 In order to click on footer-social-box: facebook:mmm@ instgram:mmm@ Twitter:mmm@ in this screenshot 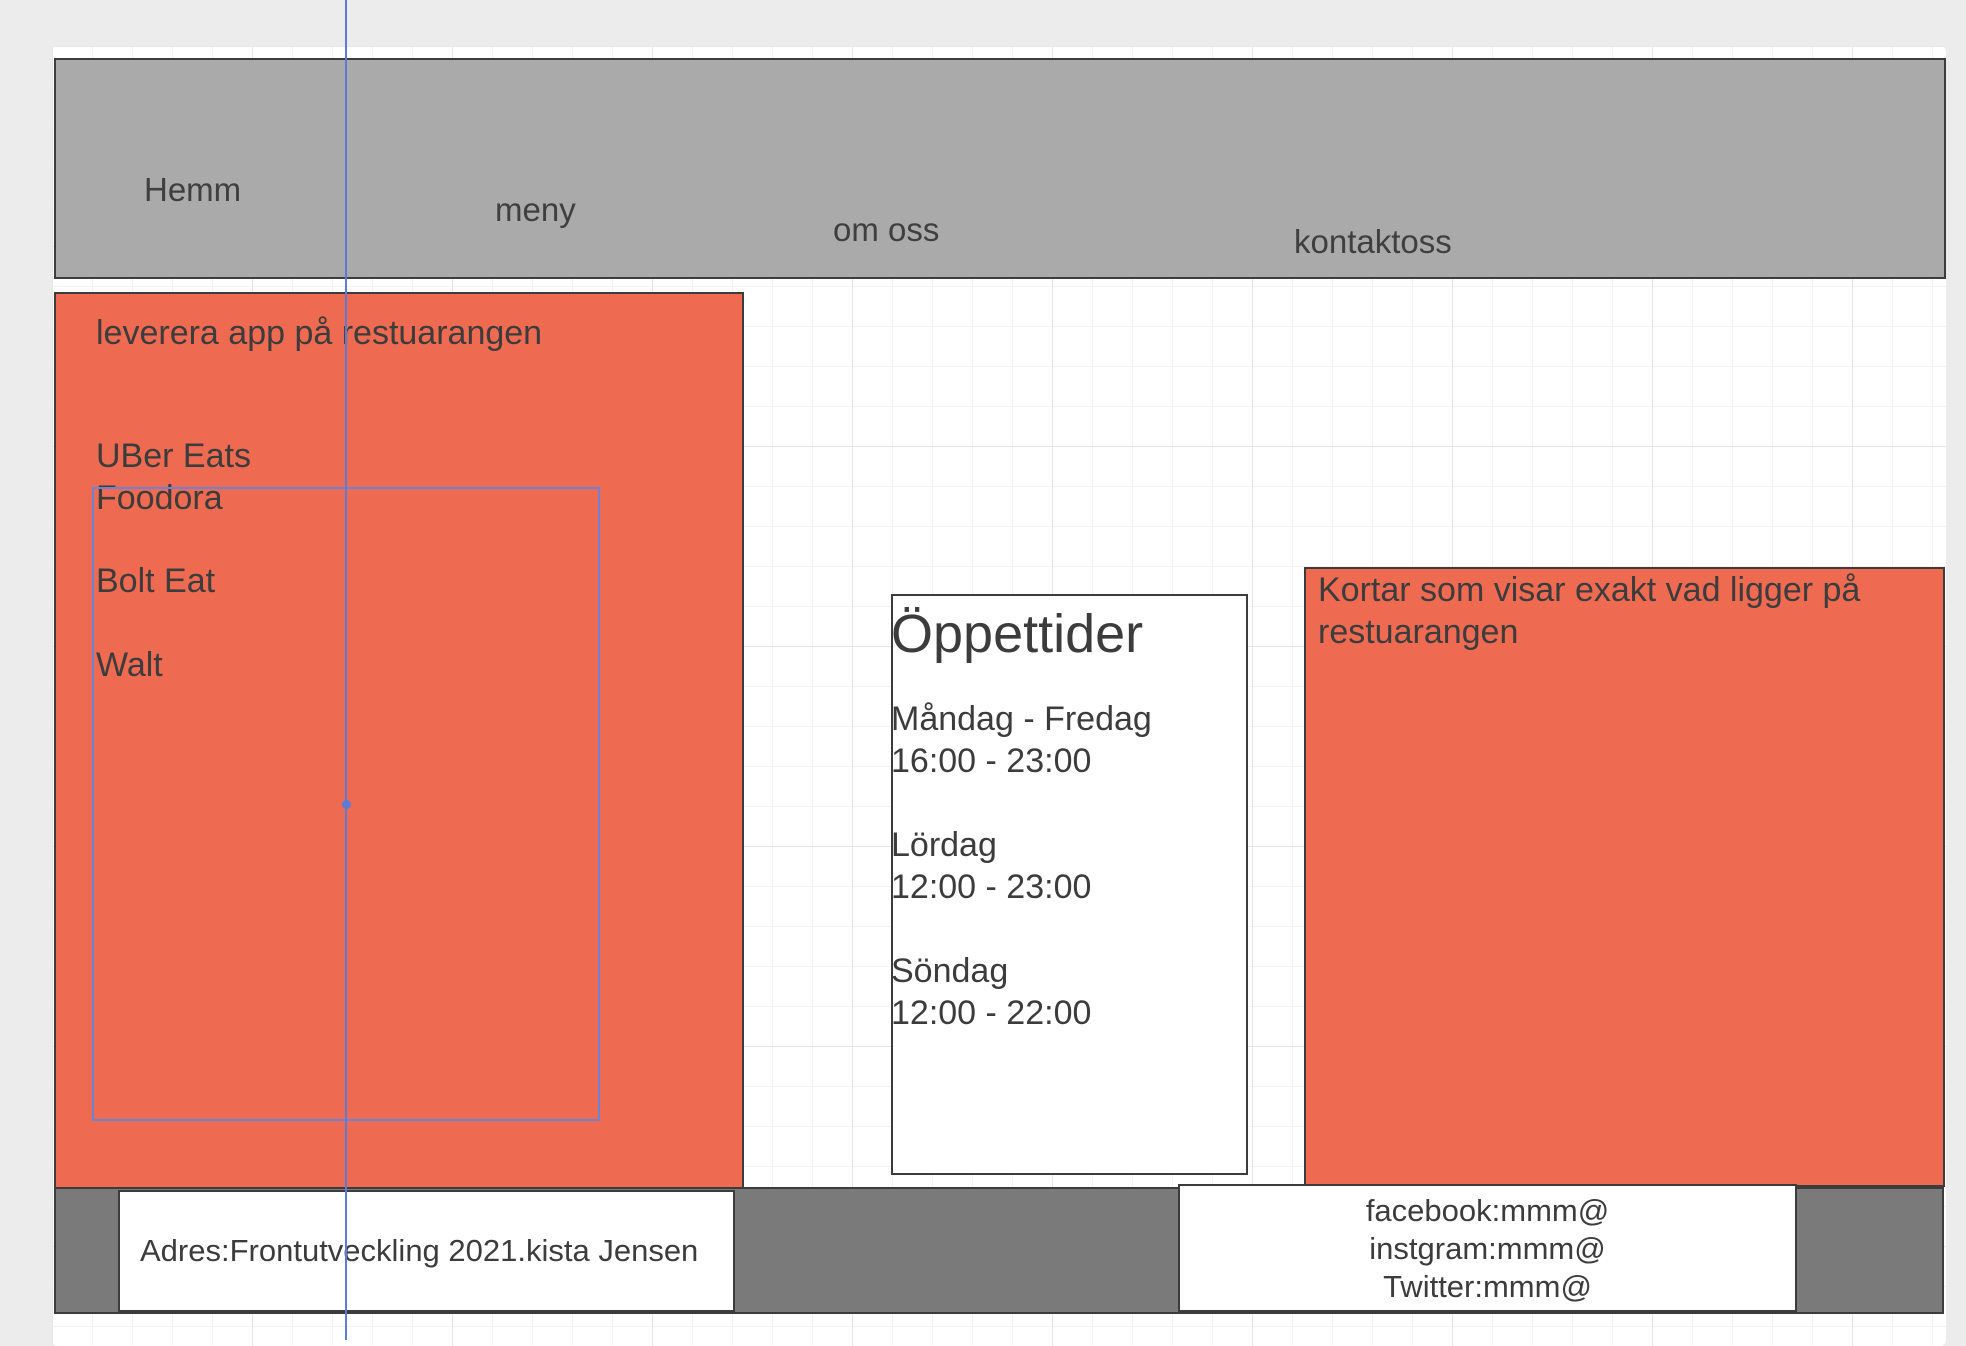, I will do `click(1487, 1248)`.